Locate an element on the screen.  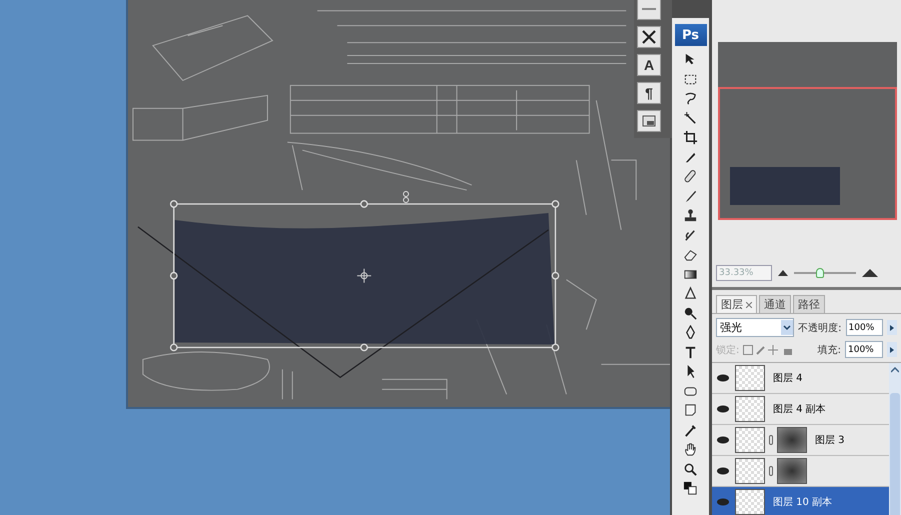
fill-arrow-button is located at coordinates (892, 349).